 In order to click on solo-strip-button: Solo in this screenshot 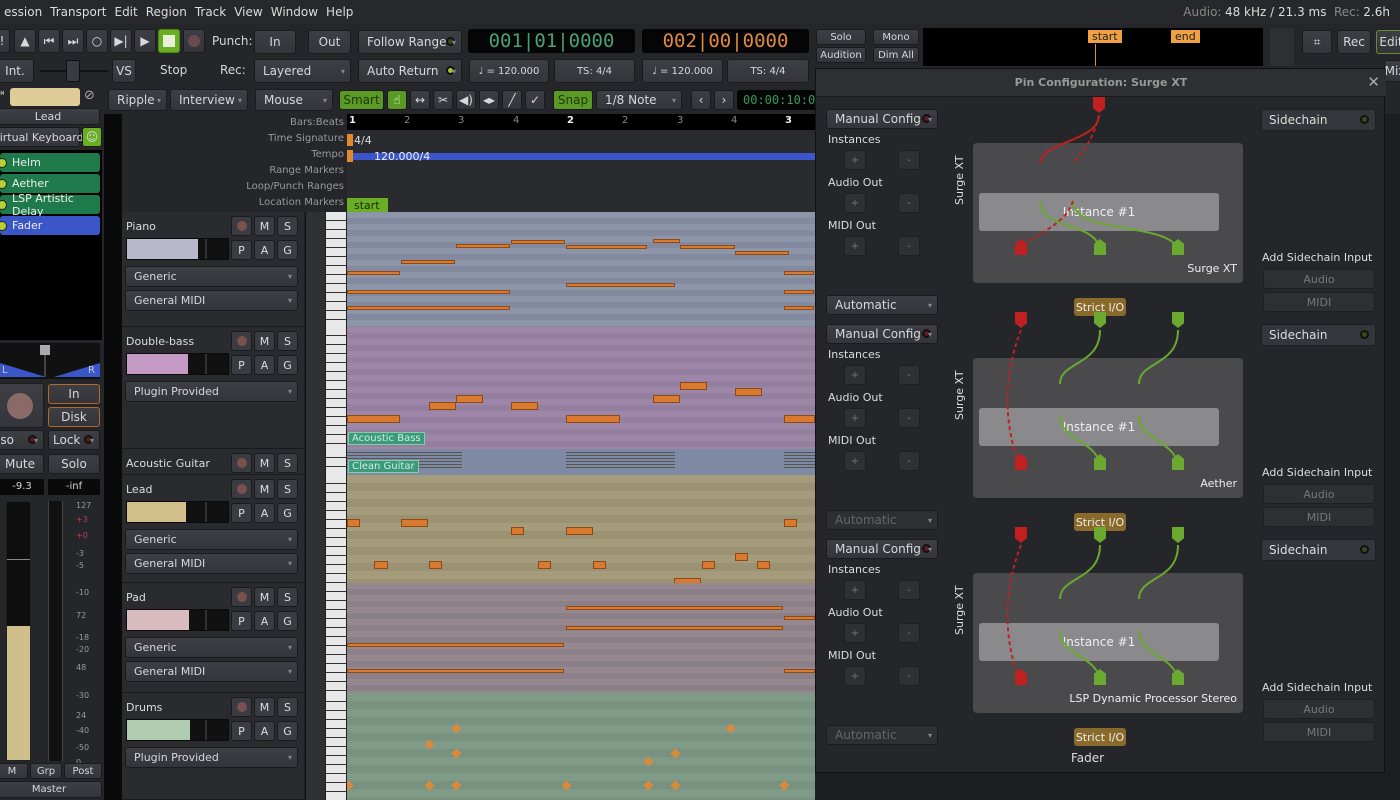, I will do `click(74, 464)`.